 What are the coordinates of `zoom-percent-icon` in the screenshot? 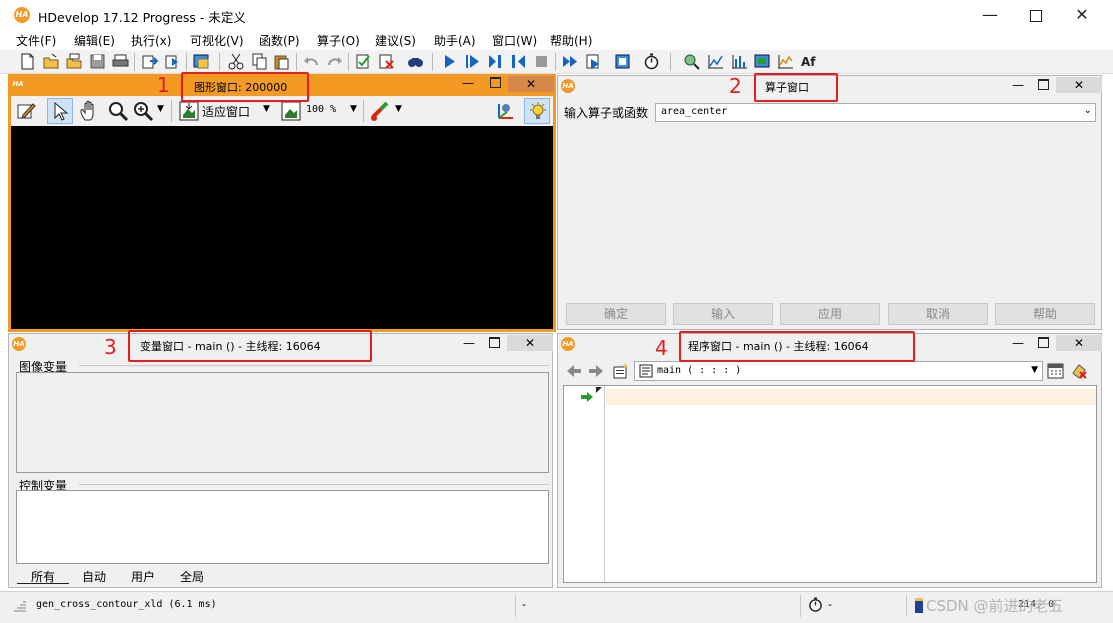 It's located at (291, 111).